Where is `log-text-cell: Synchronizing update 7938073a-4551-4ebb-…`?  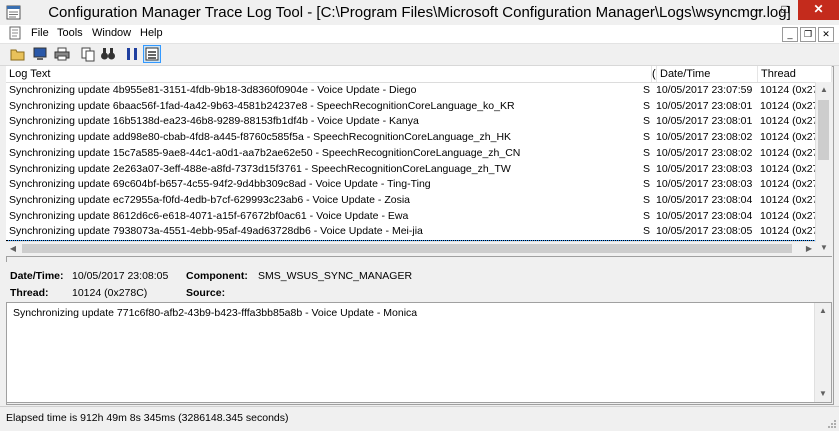
log-text-cell: Synchronizing update 7938073a-4551-4ebb-… is located at coordinates (325, 231).